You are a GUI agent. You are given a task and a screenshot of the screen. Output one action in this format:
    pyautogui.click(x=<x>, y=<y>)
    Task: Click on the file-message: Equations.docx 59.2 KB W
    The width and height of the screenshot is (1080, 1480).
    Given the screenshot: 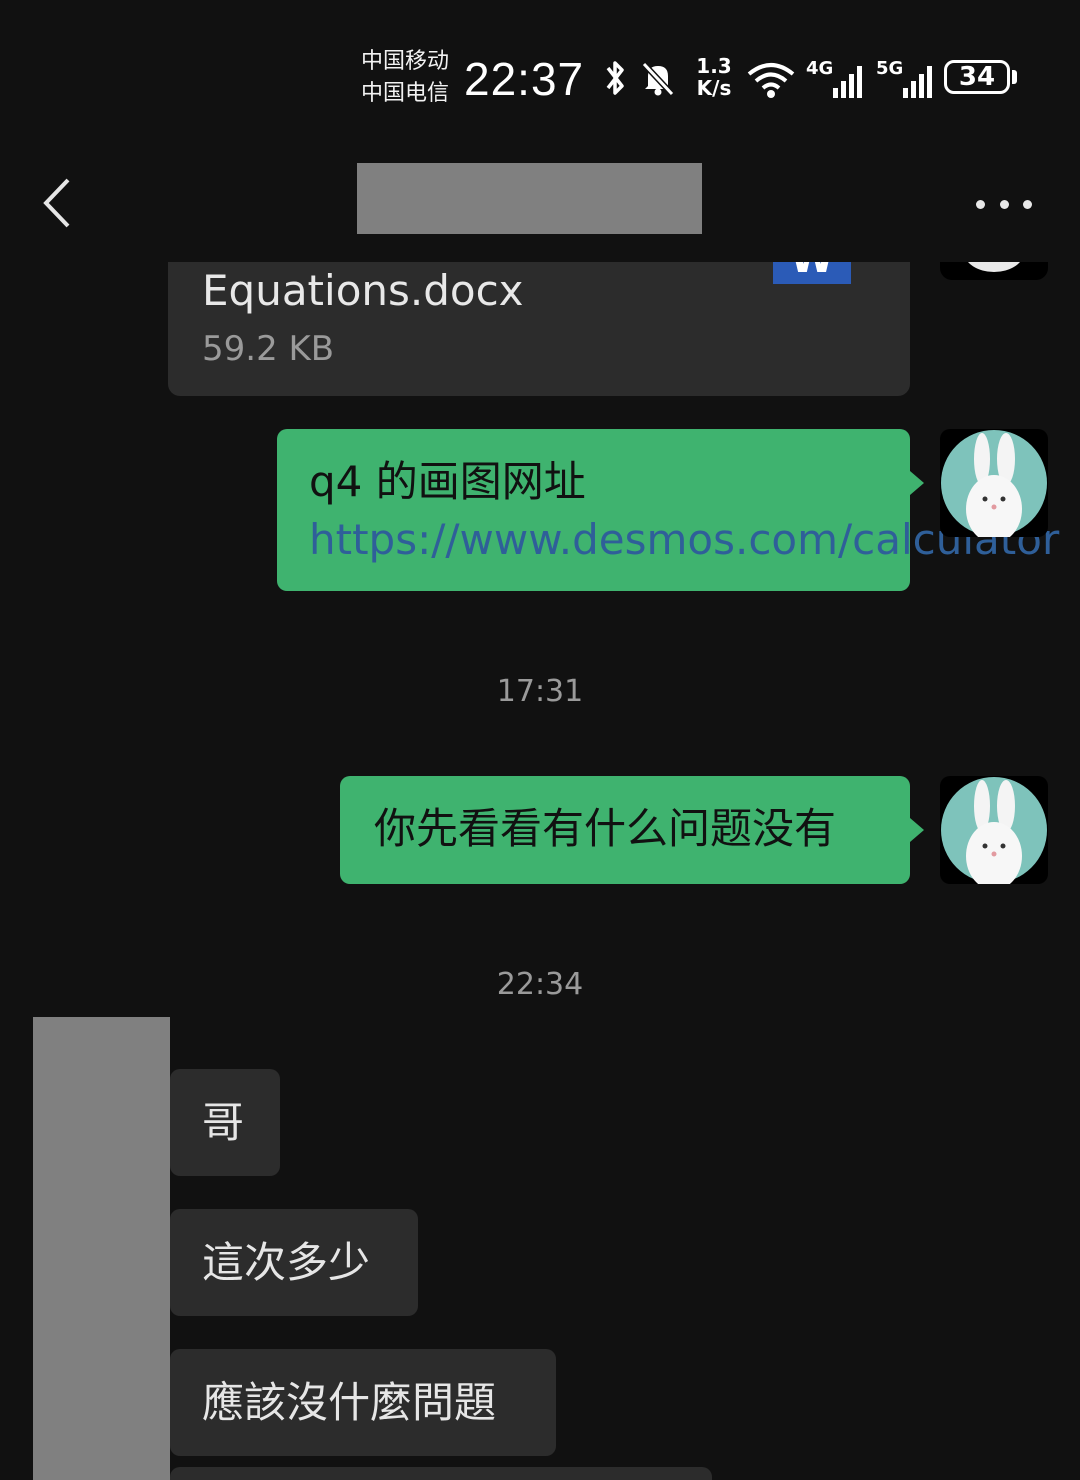 What is the action you would take?
    pyautogui.click(x=539, y=329)
    